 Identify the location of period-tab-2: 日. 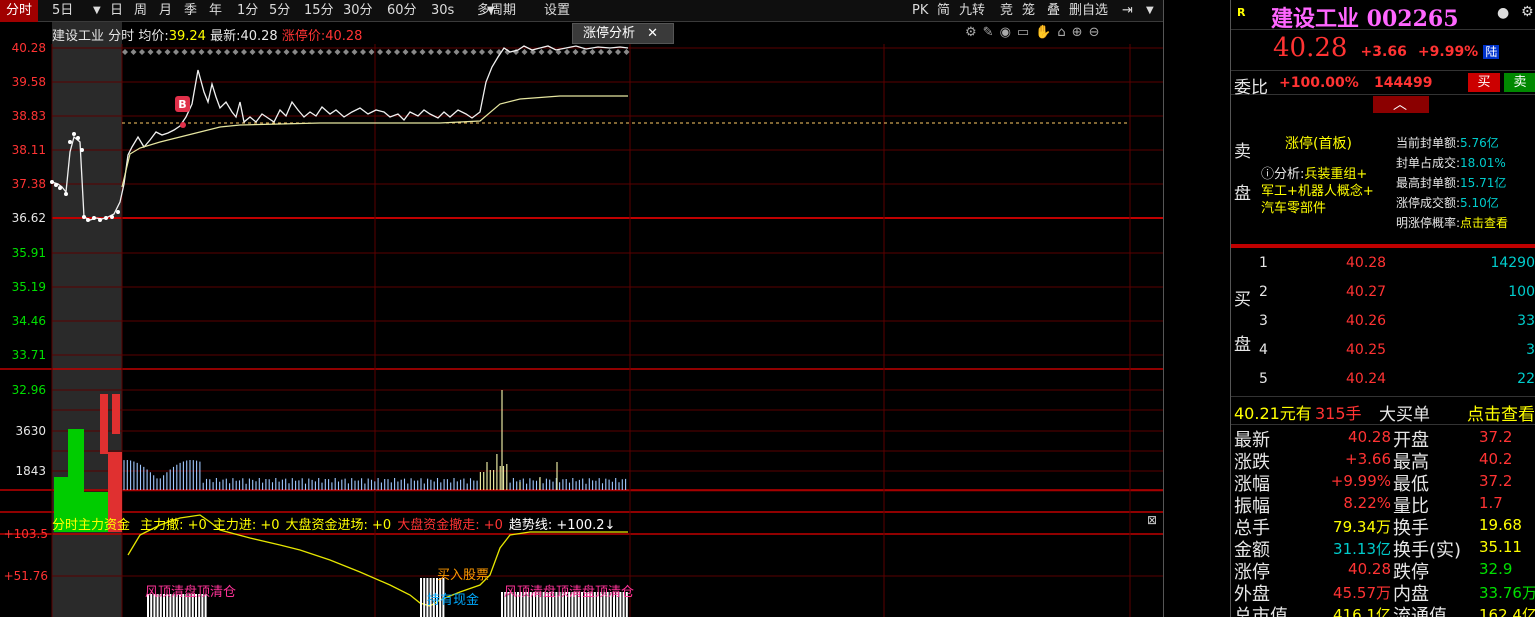
(116, 11).